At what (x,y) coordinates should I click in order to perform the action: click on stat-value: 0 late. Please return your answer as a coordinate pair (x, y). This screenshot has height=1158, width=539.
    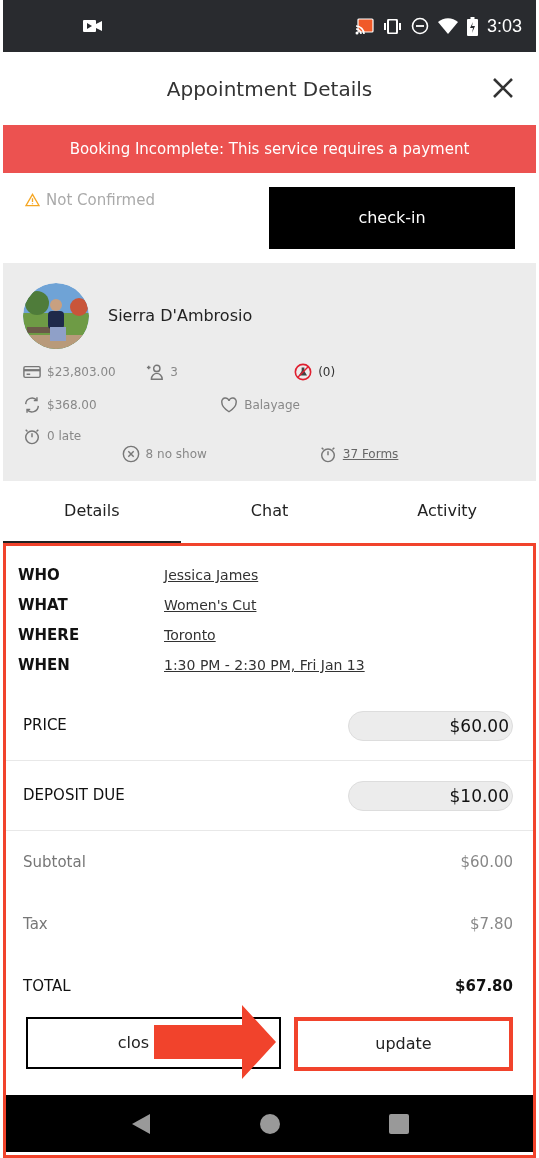
    Looking at the image, I should click on (64, 436).